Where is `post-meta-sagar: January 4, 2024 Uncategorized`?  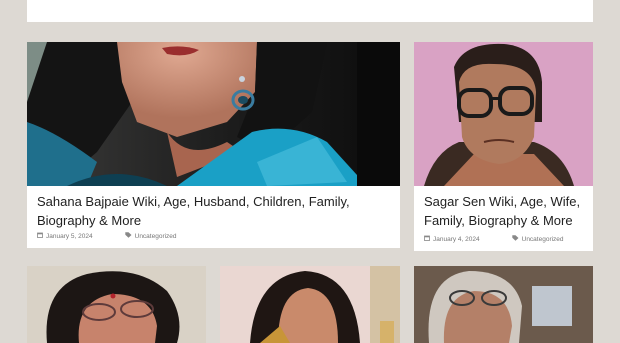
post-meta-sagar: January 4, 2024 Uncategorized is located at coordinates (494, 239).